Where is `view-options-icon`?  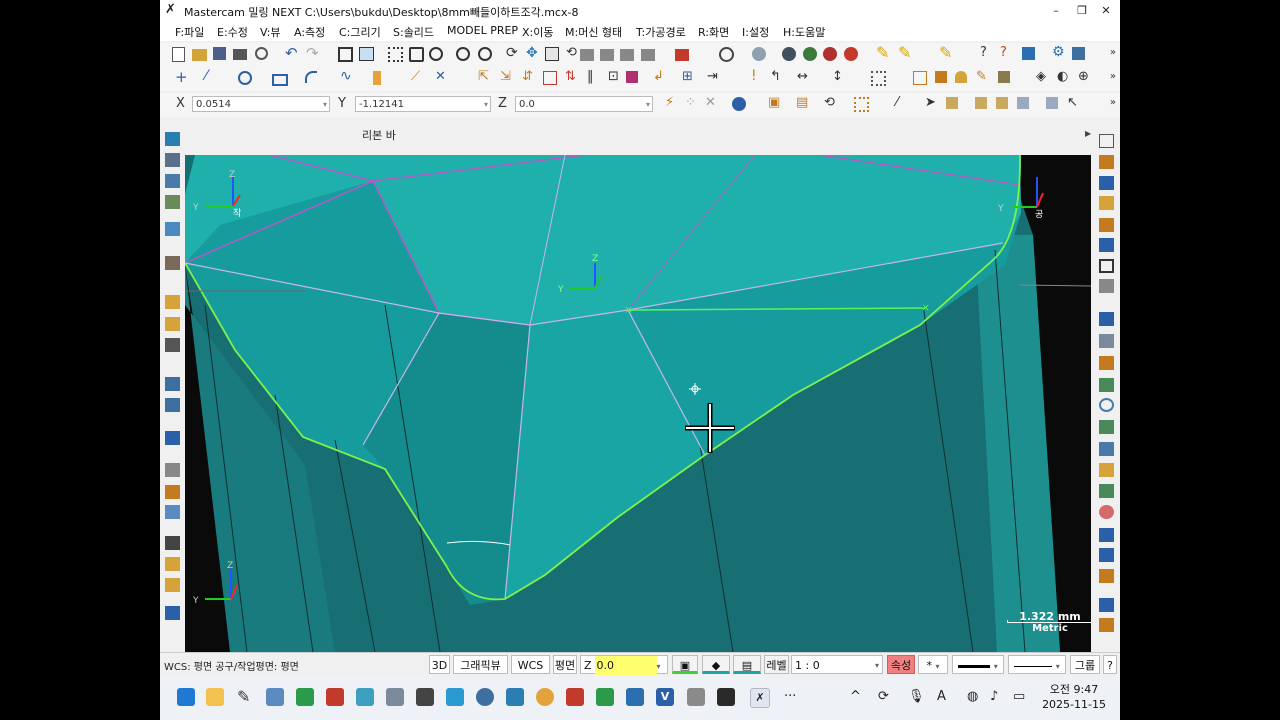
view-options-icon is located at coordinates (682, 55).